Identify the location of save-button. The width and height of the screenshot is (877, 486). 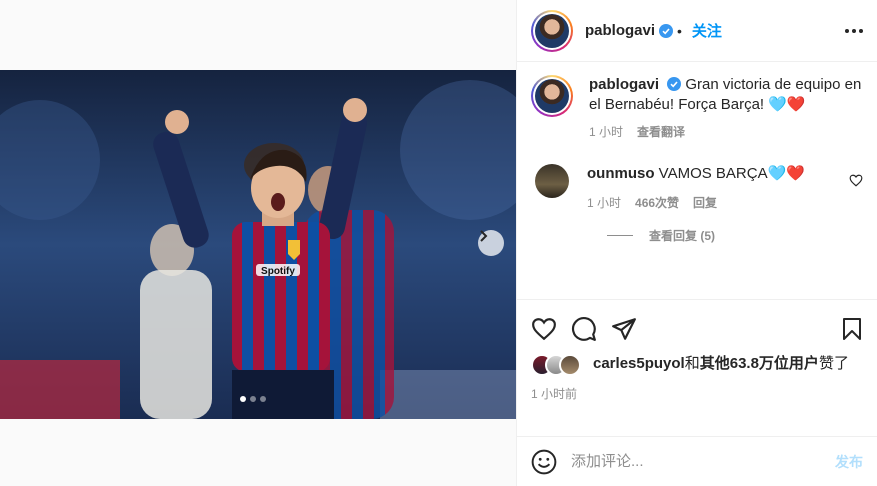
(852, 329).